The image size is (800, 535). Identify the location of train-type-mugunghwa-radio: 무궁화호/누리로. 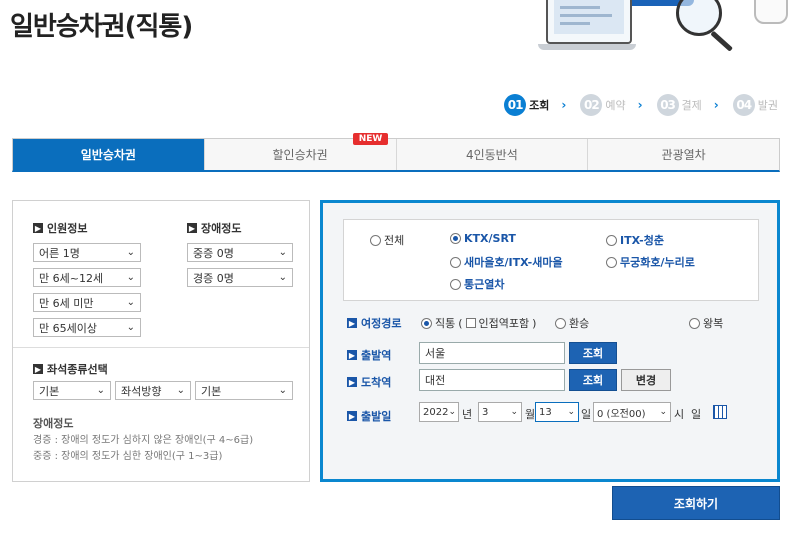
(650, 262).